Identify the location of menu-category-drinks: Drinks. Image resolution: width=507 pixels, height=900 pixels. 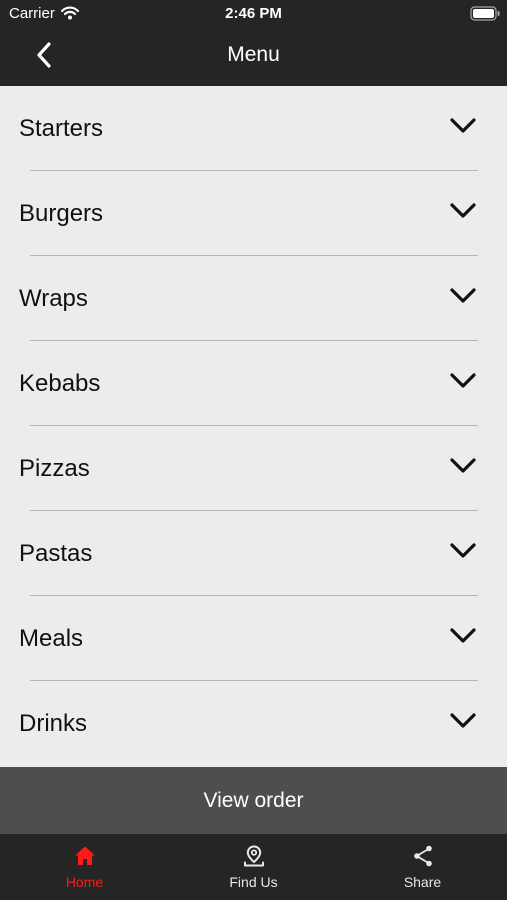
(253, 723).